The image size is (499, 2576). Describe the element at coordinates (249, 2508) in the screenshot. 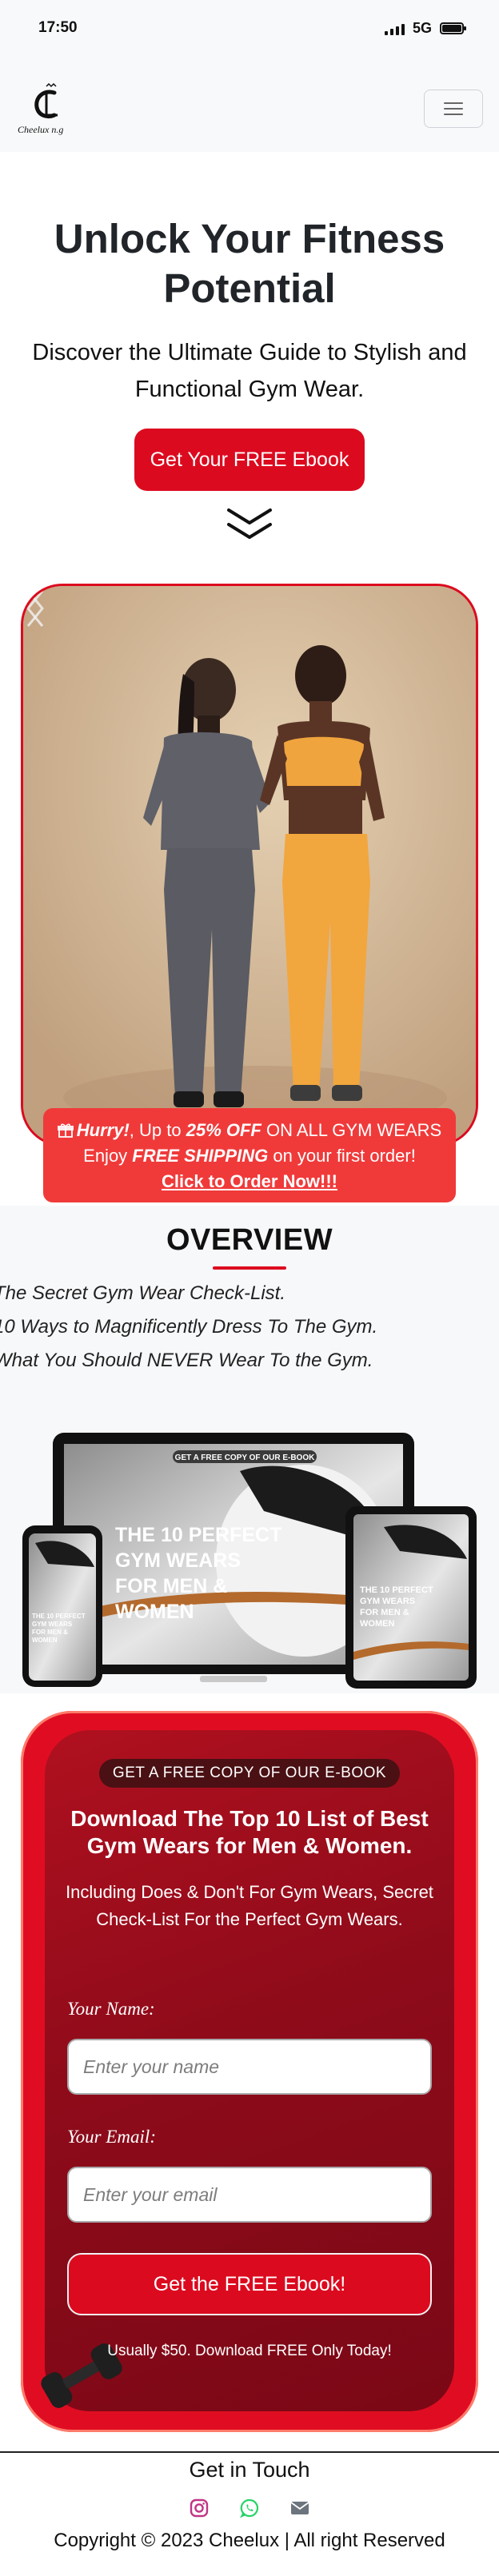

I see `whatsapp-icon` at that location.